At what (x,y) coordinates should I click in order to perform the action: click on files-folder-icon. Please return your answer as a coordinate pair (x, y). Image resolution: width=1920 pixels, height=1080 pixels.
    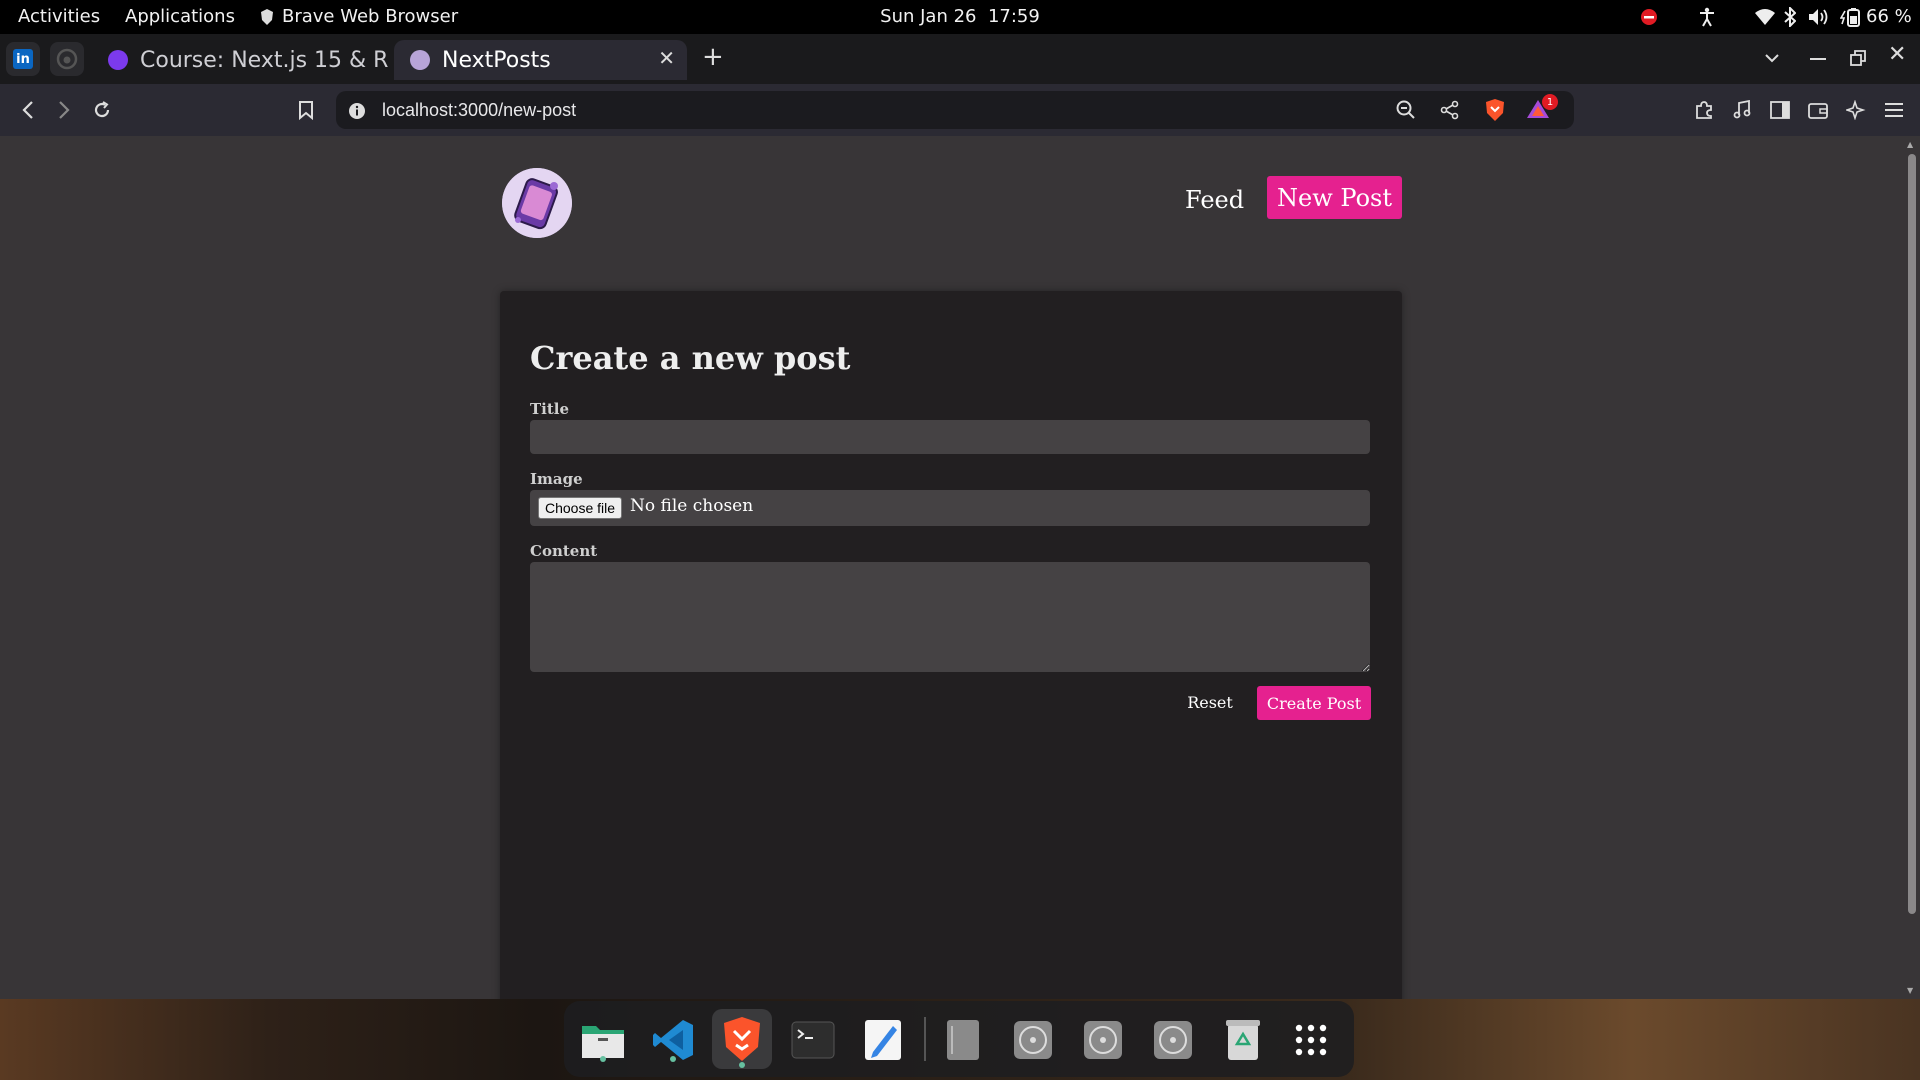
    Looking at the image, I should click on (603, 1042).